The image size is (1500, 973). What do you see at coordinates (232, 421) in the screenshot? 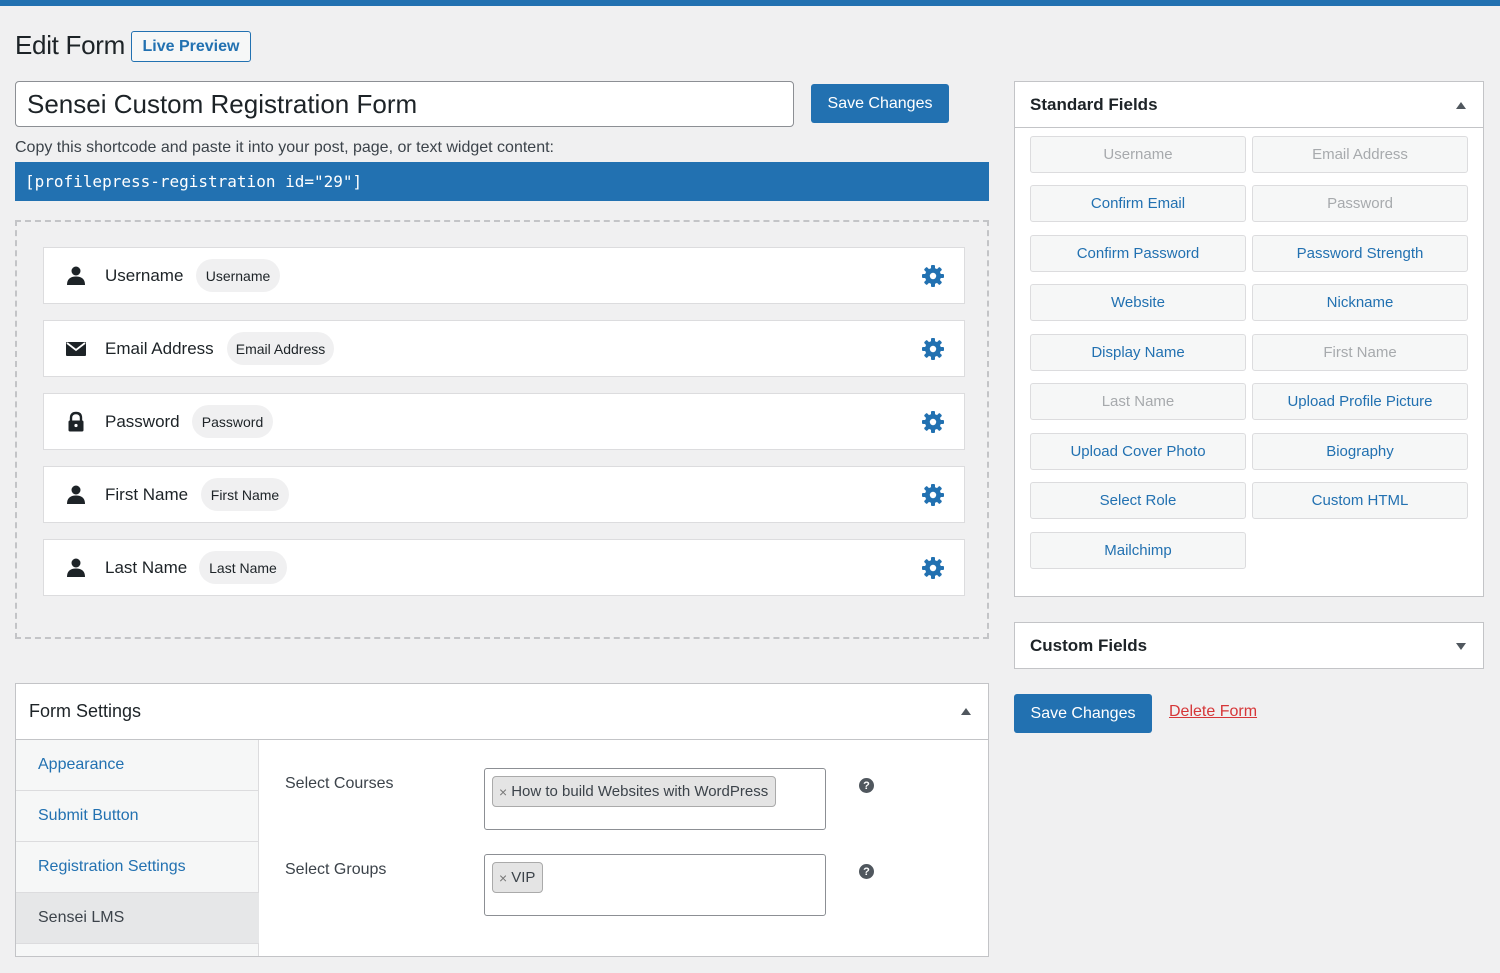
I see `field-type-chip: Password` at bounding box center [232, 421].